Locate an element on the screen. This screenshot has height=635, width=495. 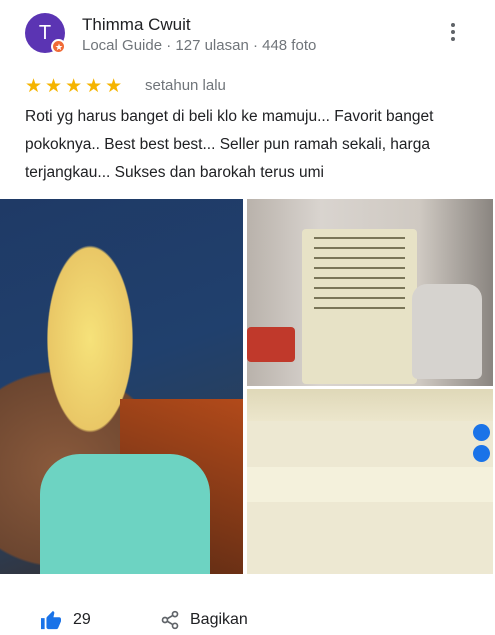
facebook-icon is located at coordinates (481, 432).